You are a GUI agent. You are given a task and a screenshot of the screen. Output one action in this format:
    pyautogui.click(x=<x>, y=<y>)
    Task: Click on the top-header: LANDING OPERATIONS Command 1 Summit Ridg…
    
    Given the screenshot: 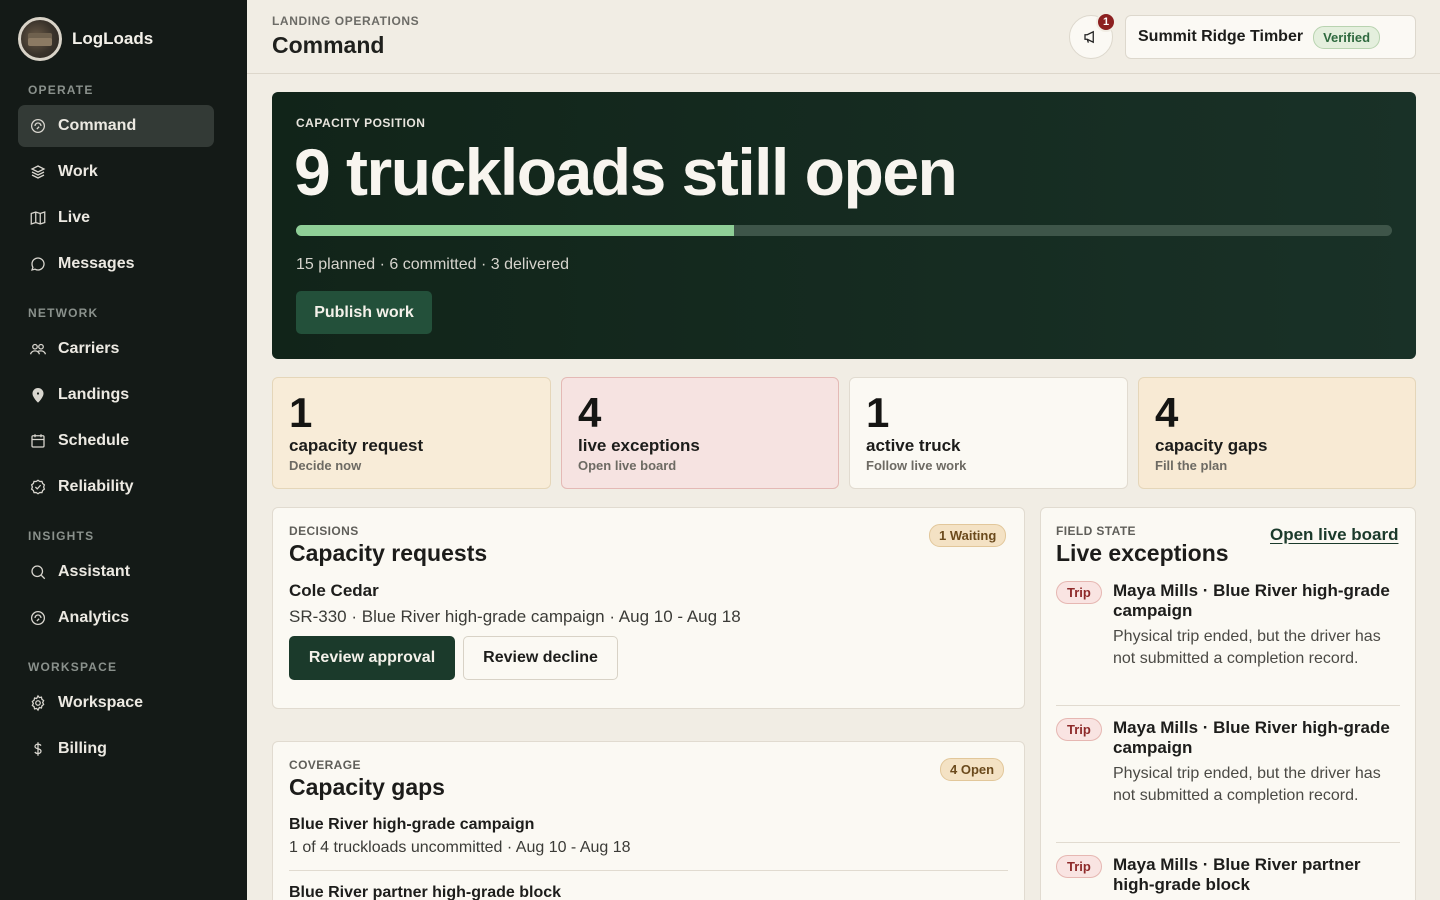 What is the action you would take?
    pyautogui.click(x=843, y=37)
    